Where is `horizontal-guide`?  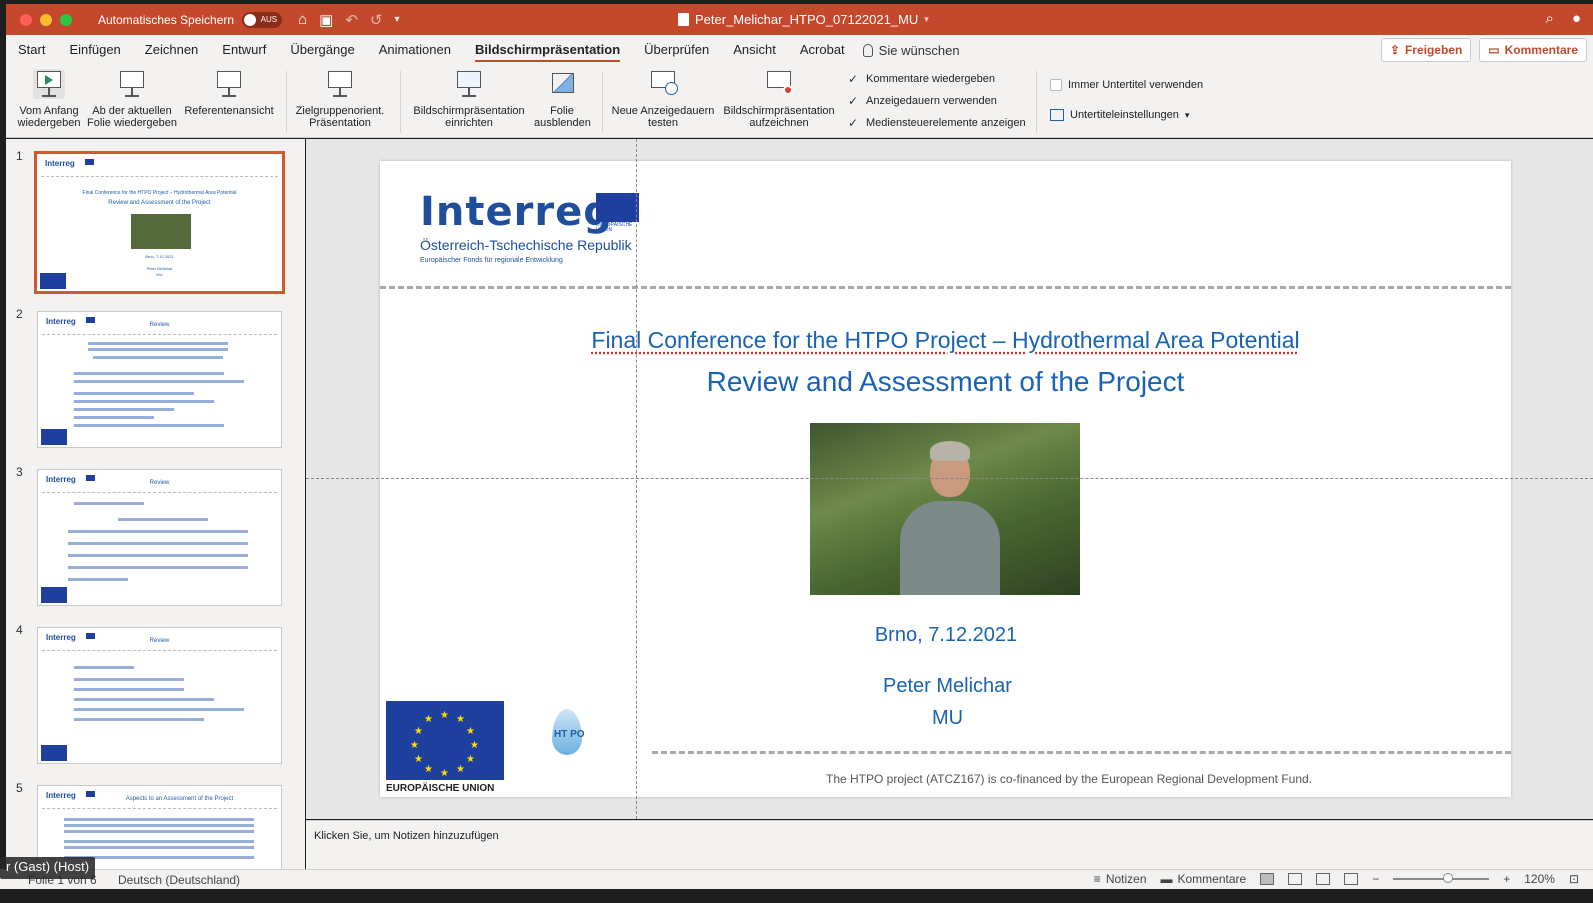 horizontal-guide is located at coordinates (949, 478).